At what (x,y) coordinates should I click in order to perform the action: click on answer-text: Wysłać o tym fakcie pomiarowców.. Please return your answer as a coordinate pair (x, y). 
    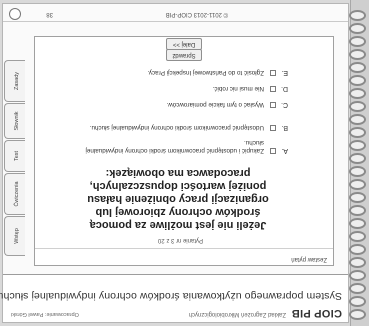
    Looking at the image, I should click on (215, 104).